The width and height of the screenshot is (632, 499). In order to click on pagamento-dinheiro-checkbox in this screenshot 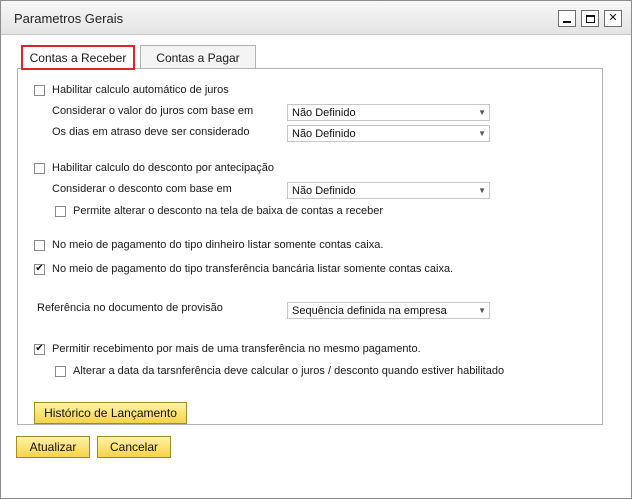, I will do `click(39, 245)`.